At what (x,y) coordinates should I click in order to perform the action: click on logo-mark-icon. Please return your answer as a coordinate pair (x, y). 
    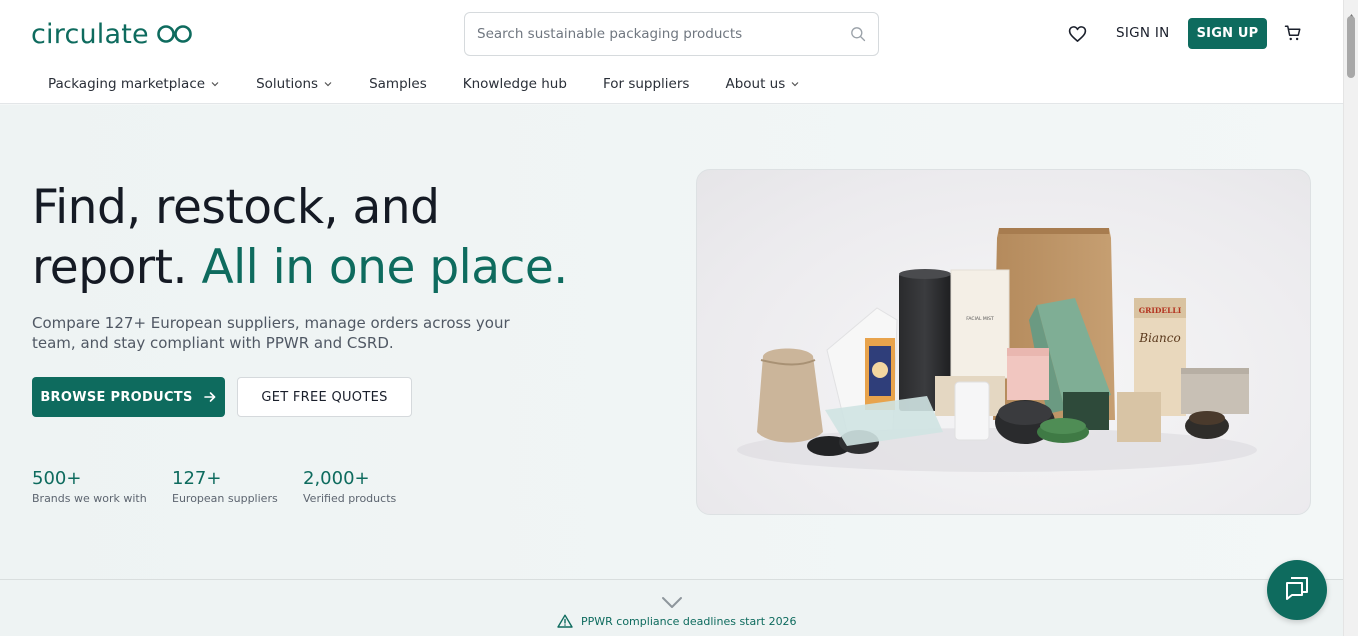
    Looking at the image, I should click on (175, 34).